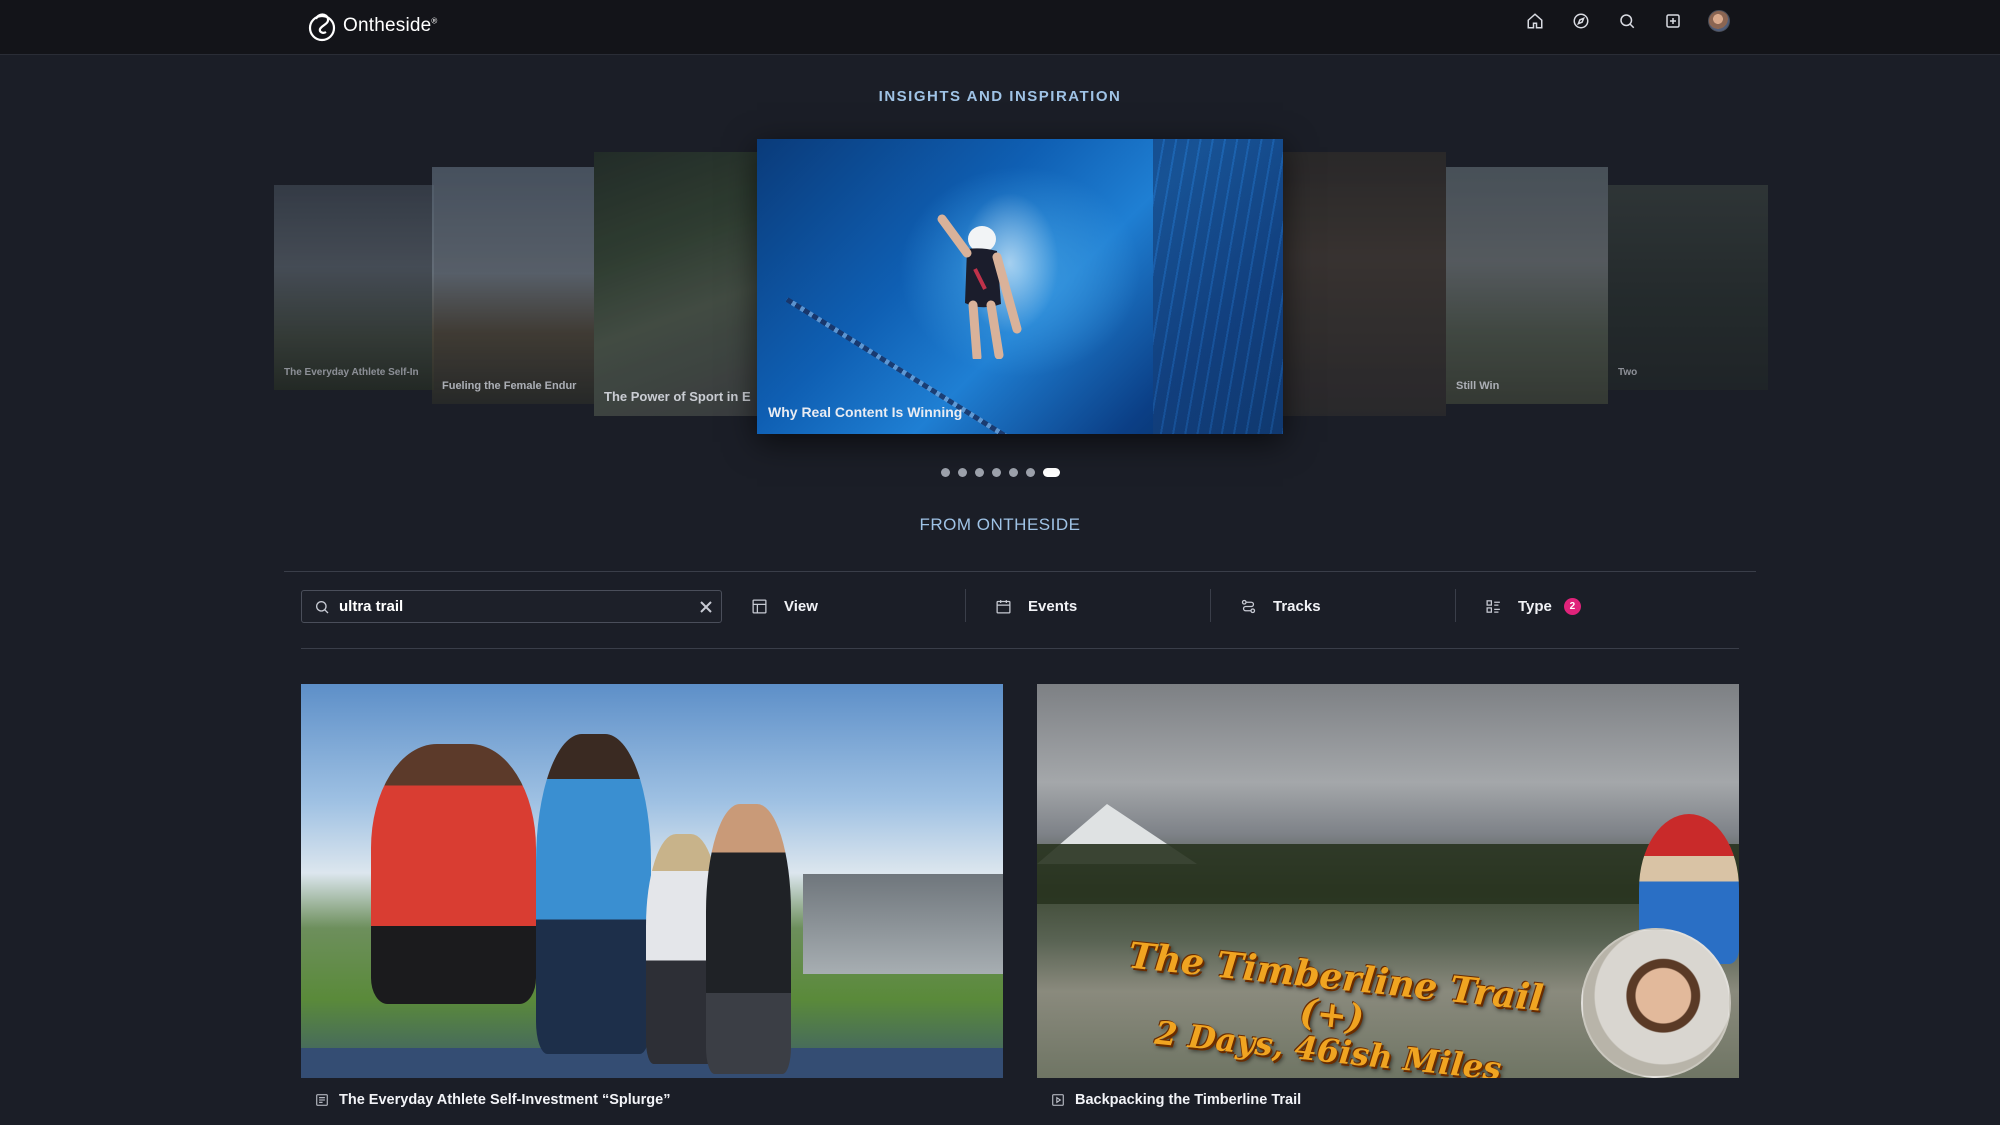 This screenshot has width=2000, height=1125. I want to click on tracks-filter-label: Tracks, so click(1297, 606).